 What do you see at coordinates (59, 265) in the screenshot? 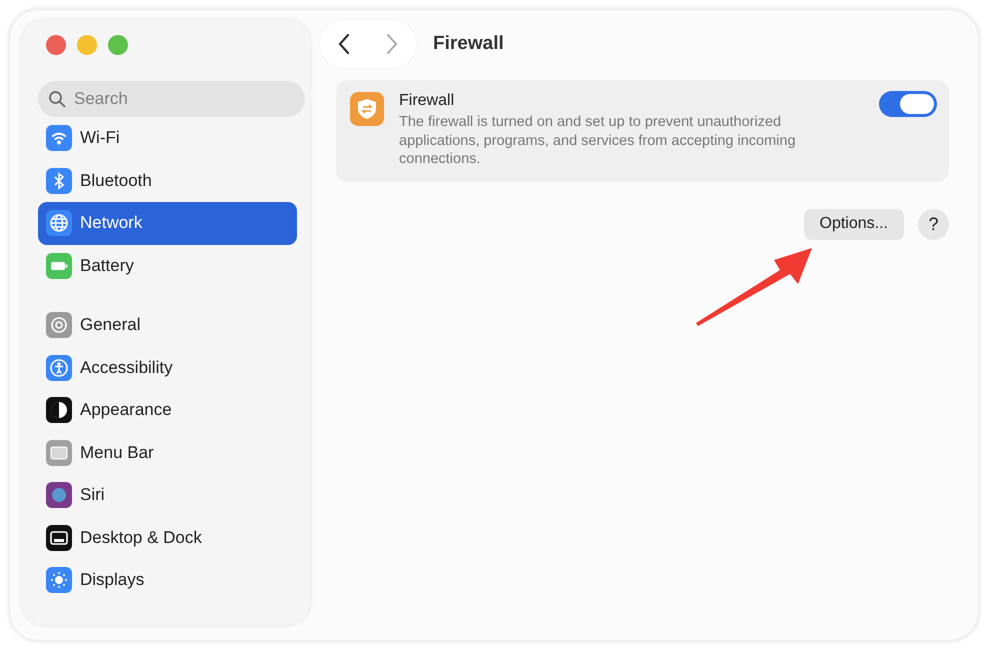
I see `battery-icon` at bounding box center [59, 265].